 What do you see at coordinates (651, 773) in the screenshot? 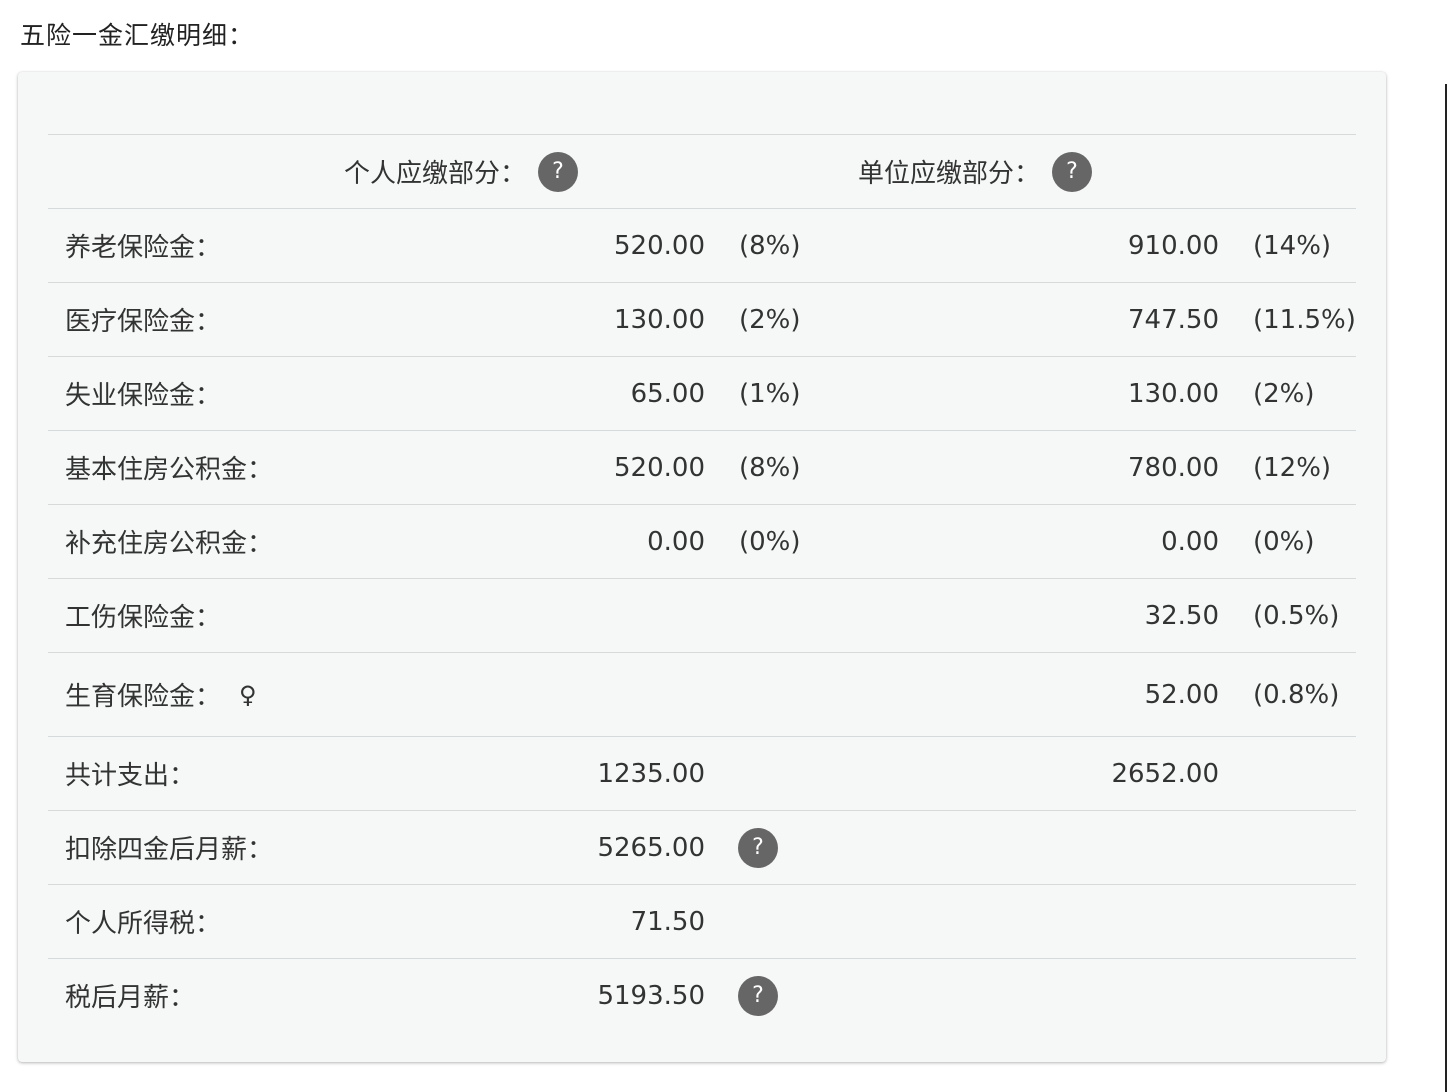
I see `personal-total: 1235.00` at bounding box center [651, 773].